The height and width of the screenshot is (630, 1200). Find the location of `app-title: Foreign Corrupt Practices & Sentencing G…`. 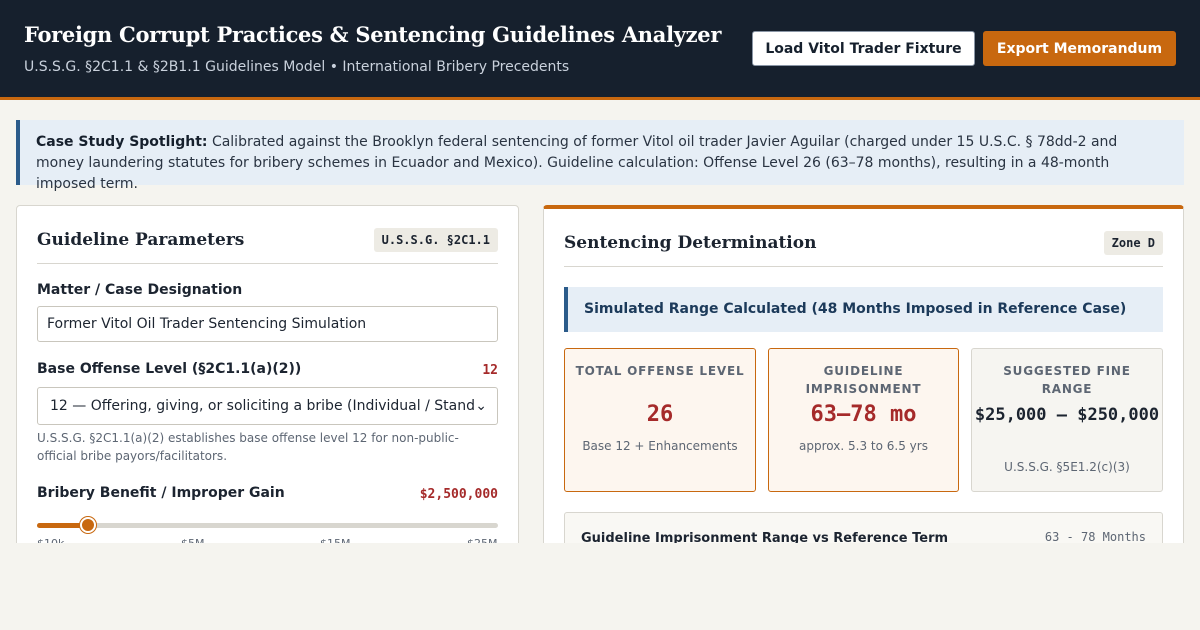

app-title: Foreign Corrupt Practices & Sentencing G… is located at coordinates (373, 34).